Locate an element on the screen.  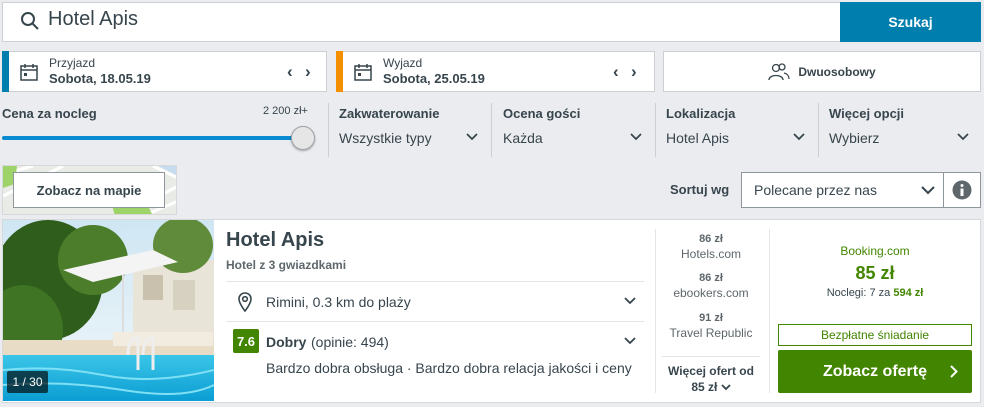
sort-select: Polecane przez nas is located at coordinates (842, 190).